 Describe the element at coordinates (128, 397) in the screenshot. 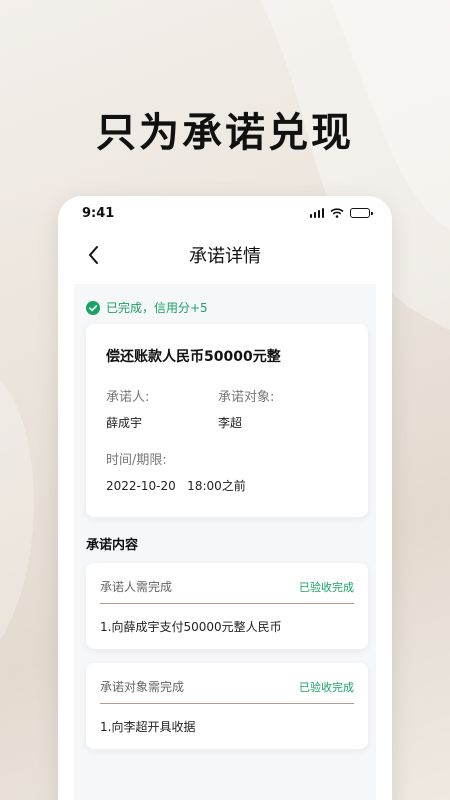

I see `promisor-label: 承诺人:` at that location.